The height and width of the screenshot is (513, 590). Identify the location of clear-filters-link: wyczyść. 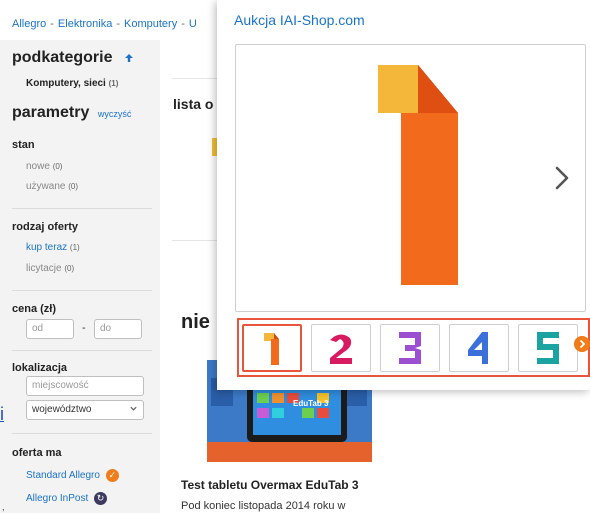
(115, 114).